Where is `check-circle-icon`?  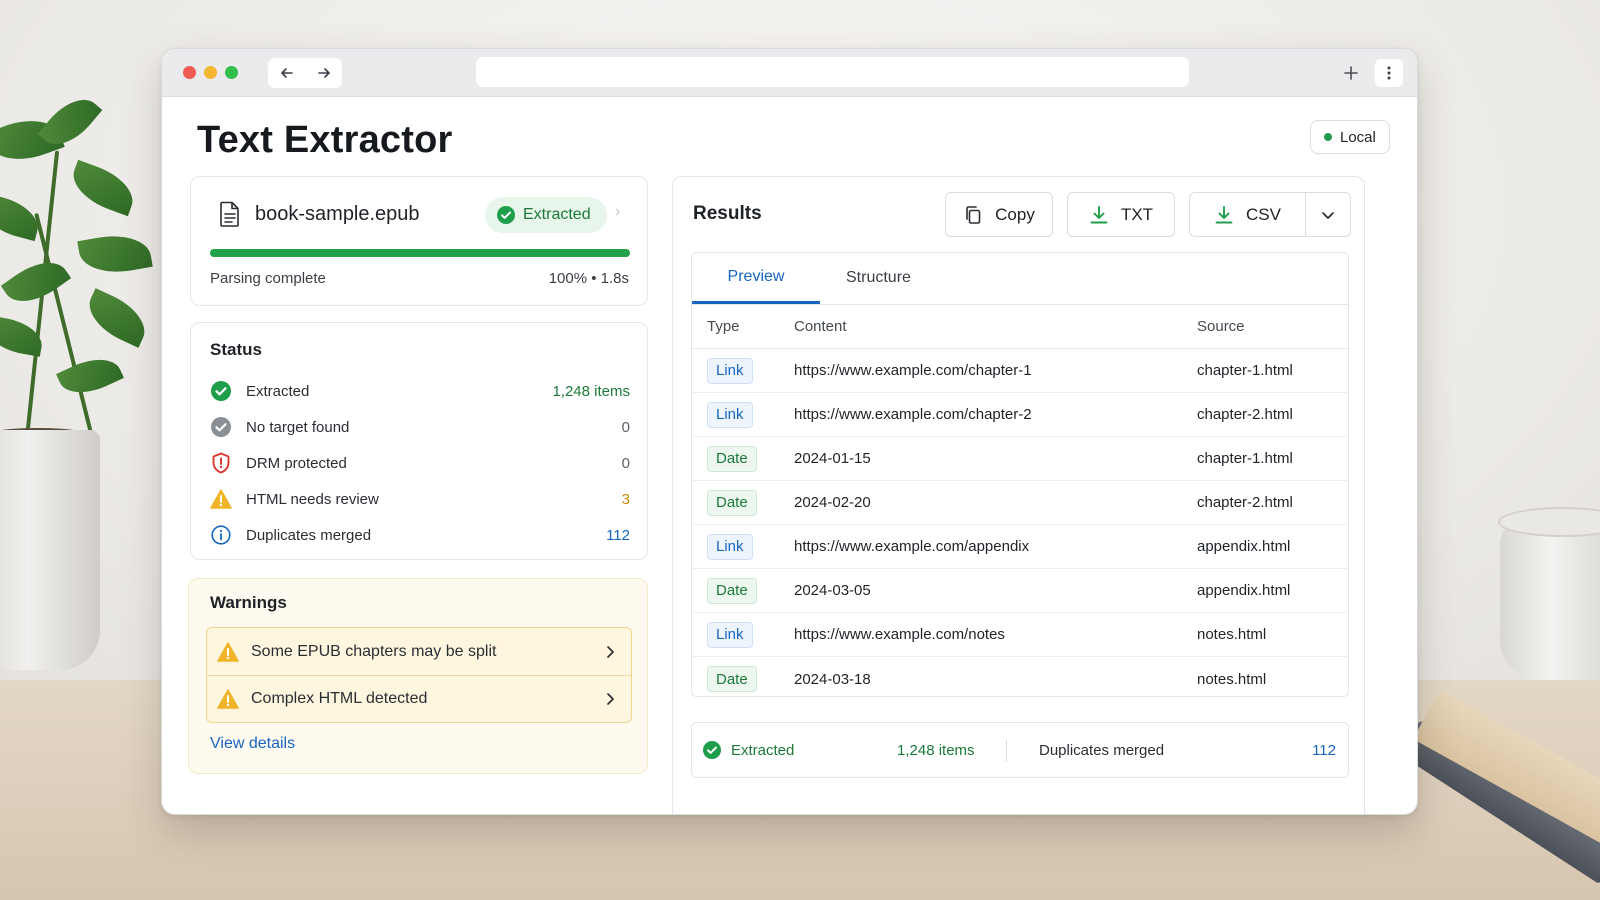 check-circle-icon is located at coordinates (221, 391).